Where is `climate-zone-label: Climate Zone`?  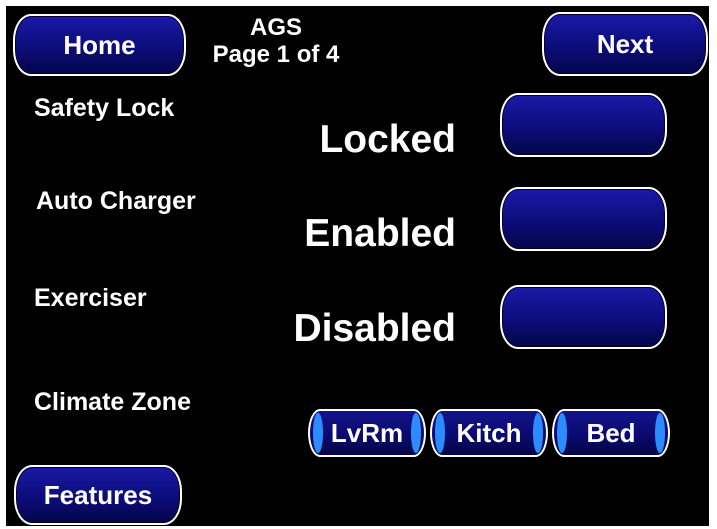 climate-zone-label: Climate Zone is located at coordinates (112, 402).